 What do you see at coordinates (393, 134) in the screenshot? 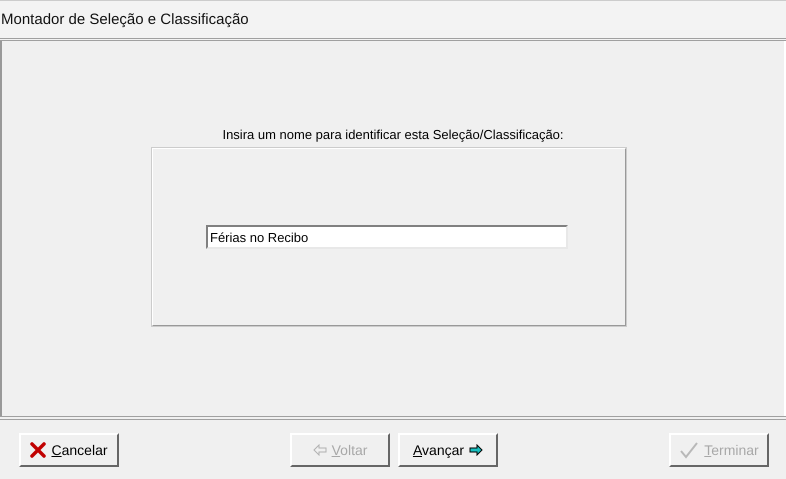
I see `prompt-label: Insira um nome para identificar esta Seleção/Classificação:` at bounding box center [393, 134].